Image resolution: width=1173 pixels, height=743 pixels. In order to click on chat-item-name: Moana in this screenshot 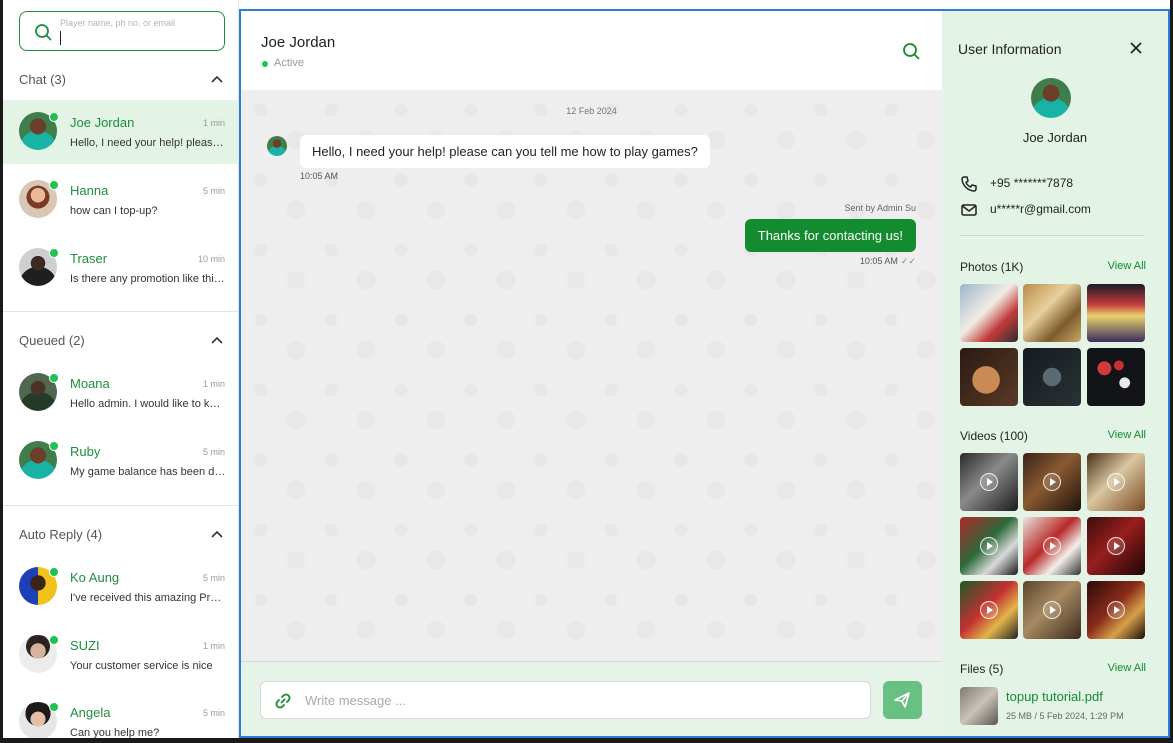, I will do `click(90, 383)`.